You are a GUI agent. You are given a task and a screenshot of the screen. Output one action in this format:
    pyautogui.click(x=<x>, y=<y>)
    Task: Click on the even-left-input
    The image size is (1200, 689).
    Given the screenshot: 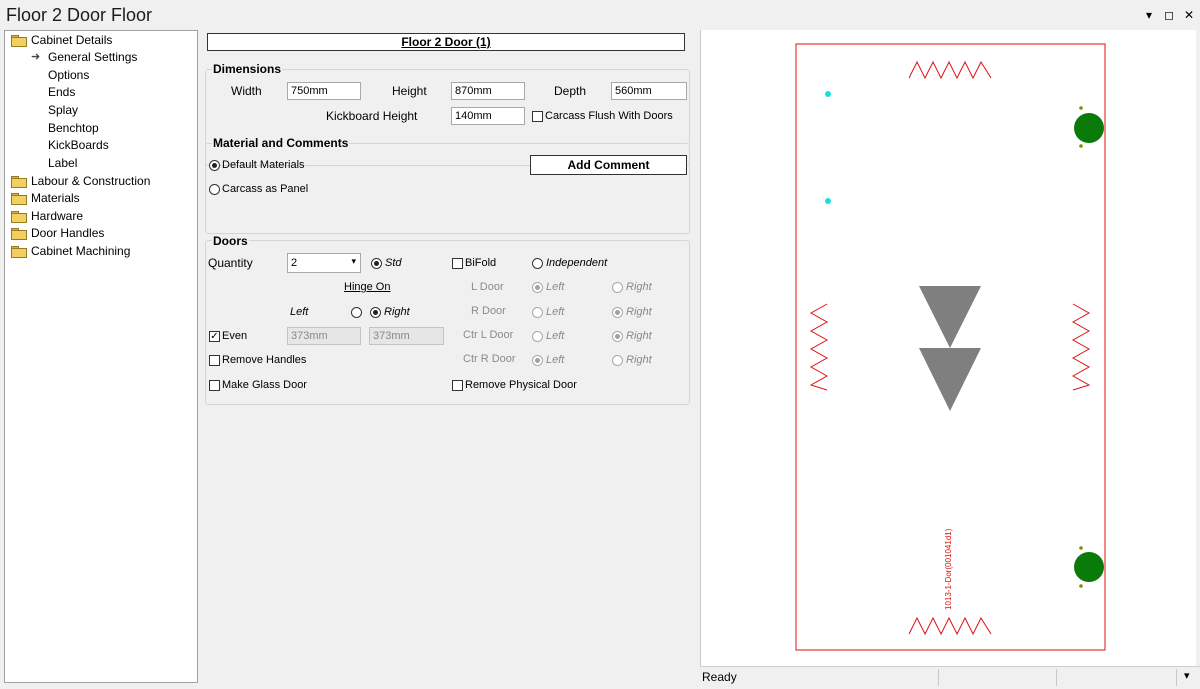 What is the action you would take?
    pyautogui.click(x=324, y=336)
    